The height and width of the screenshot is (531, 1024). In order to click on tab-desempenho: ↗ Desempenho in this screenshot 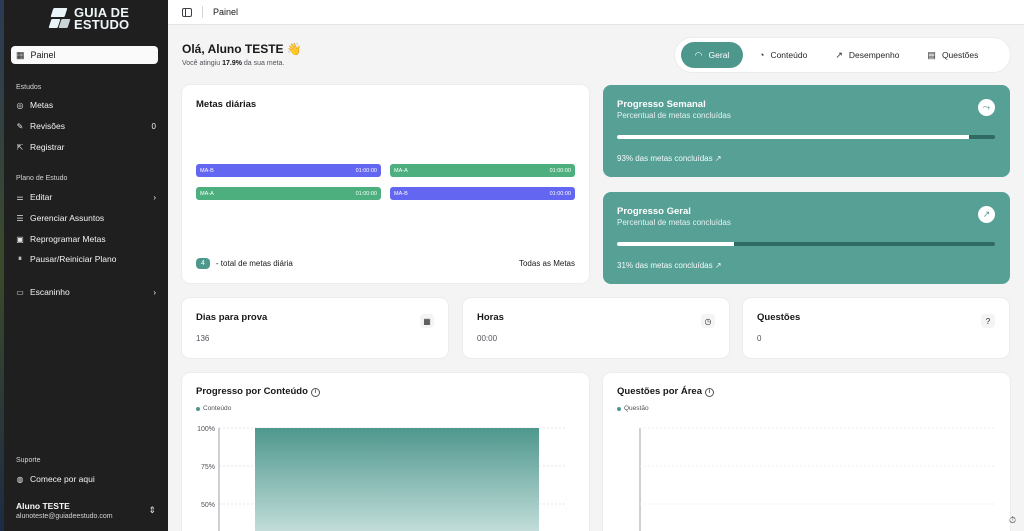, I will do `click(867, 55)`.